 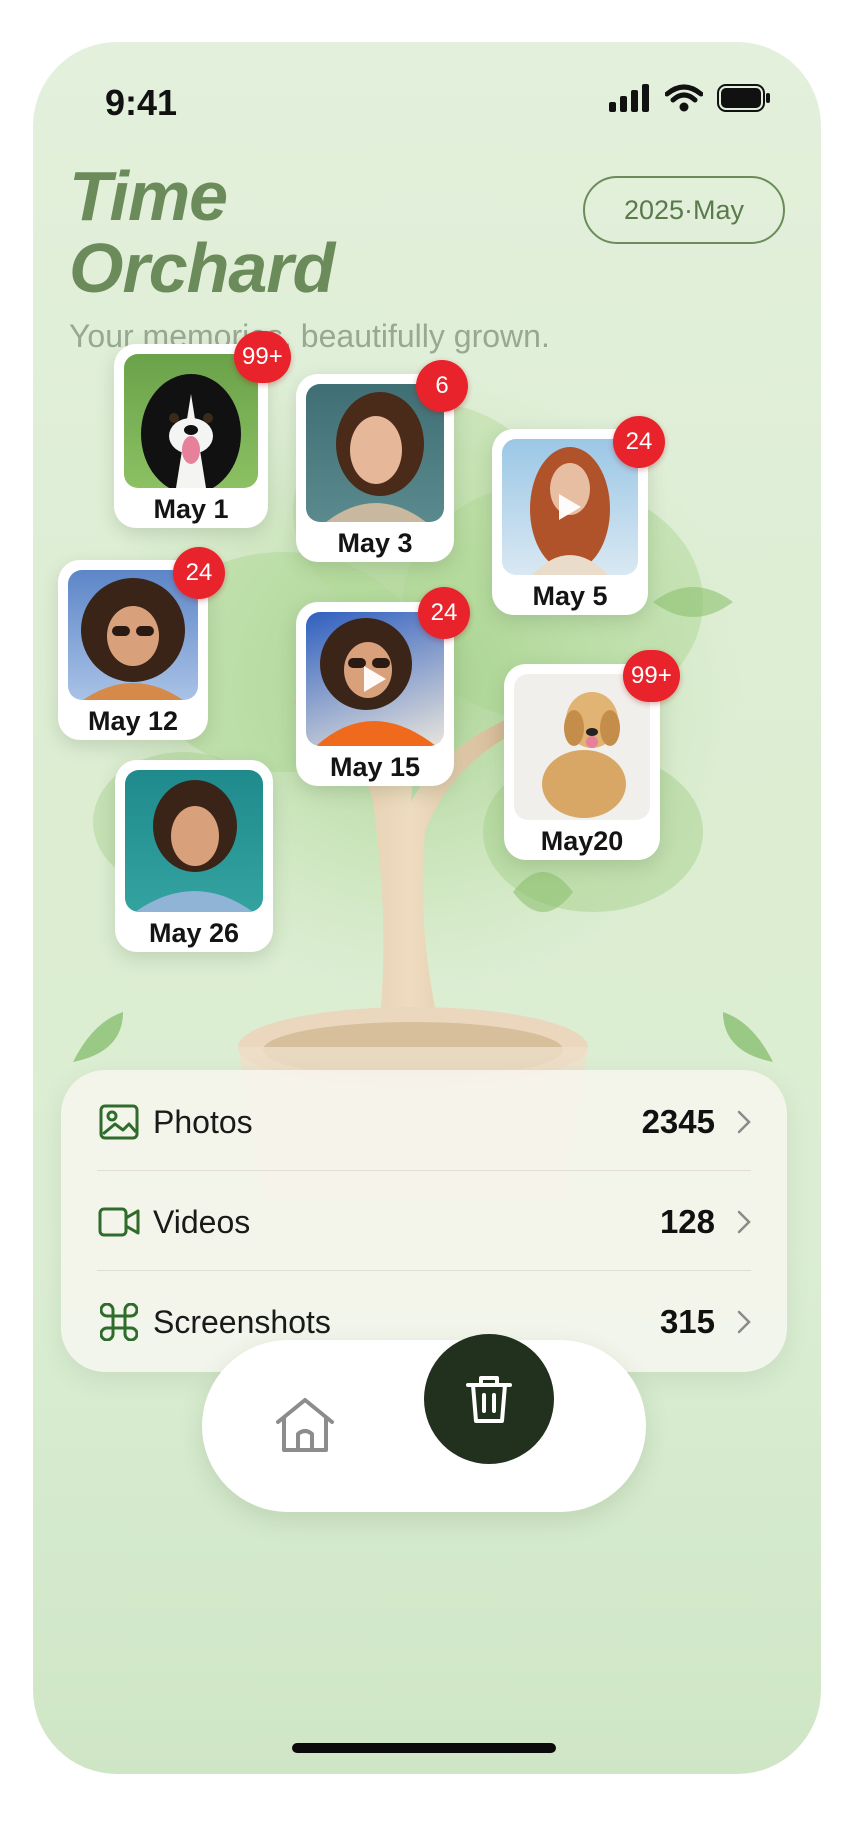 What do you see at coordinates (148, 196) in the screenshot?
I see `title-line-1: Time` at bounding box center [148, 196].